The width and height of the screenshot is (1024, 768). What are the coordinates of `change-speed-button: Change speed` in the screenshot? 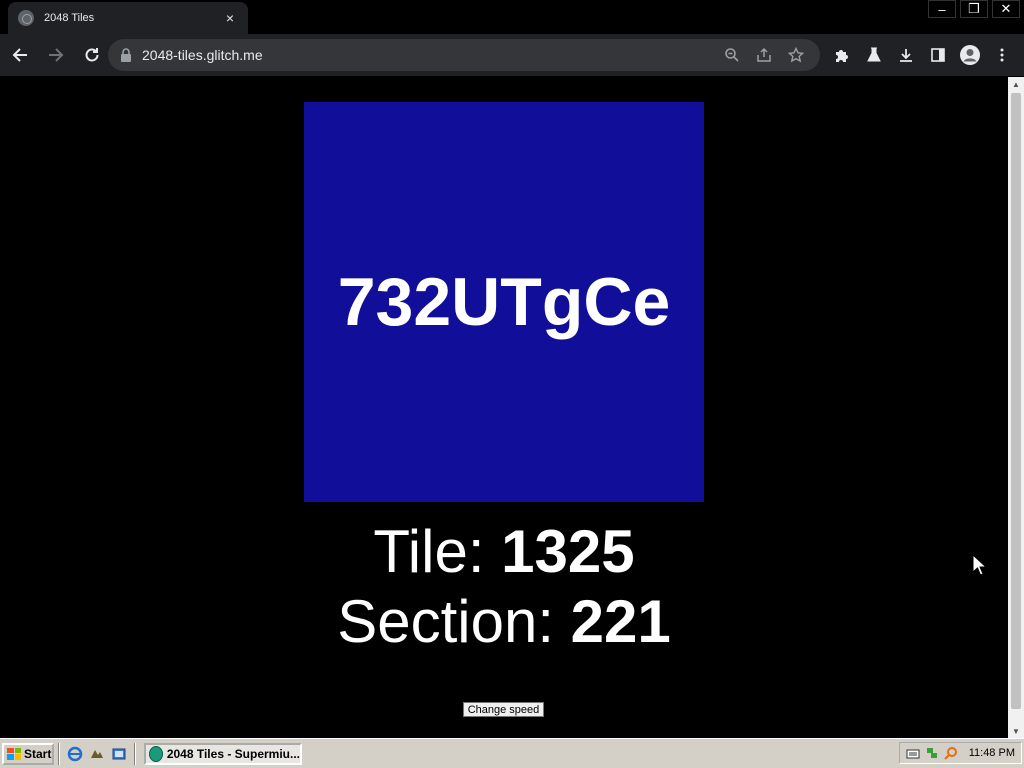 It's located at (503, 709).